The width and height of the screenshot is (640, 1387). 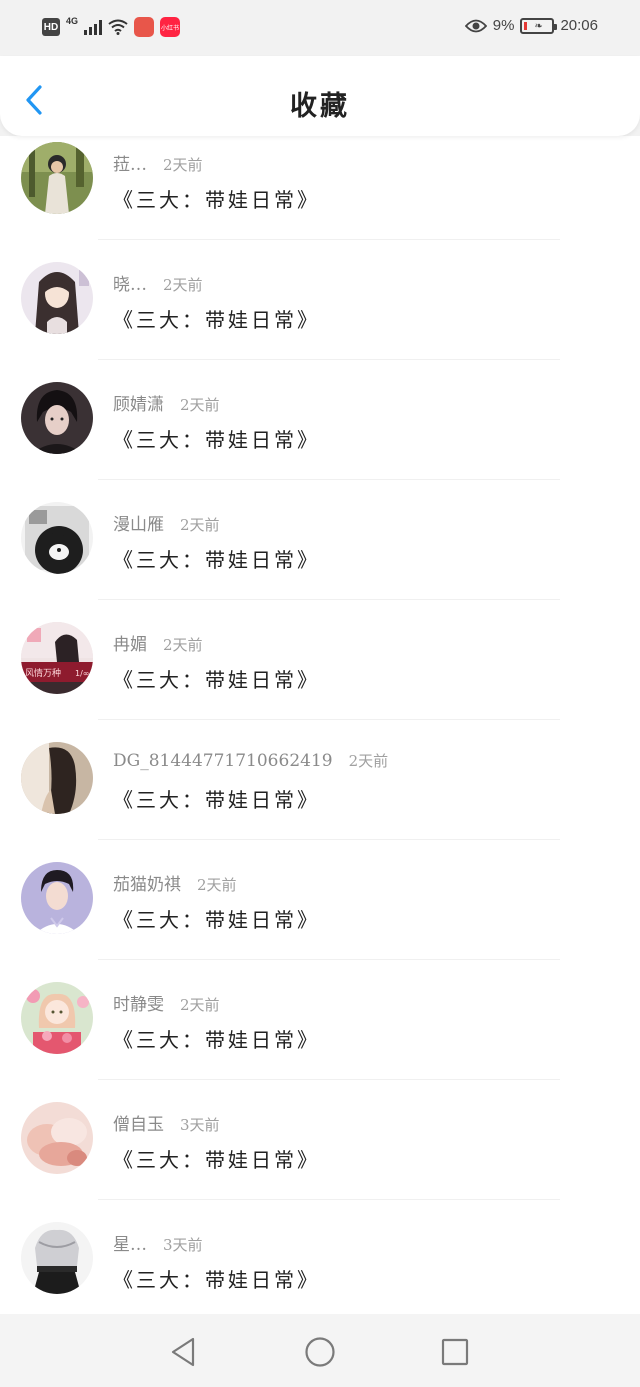 I want to click on item-meta: 冉媚 2天前, so click(x=158, y=642).